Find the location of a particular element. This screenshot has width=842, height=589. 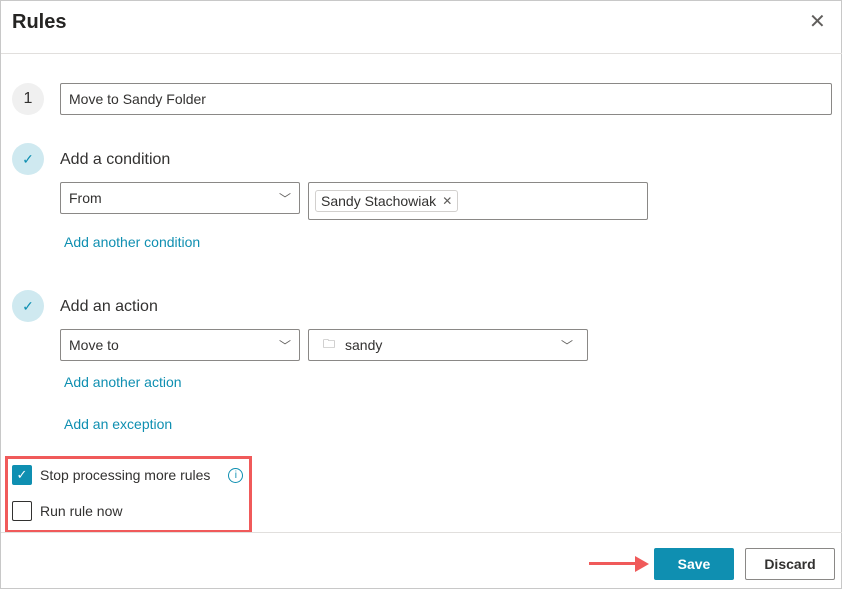

discard-button: Discard is located at coordinates (790, 564).